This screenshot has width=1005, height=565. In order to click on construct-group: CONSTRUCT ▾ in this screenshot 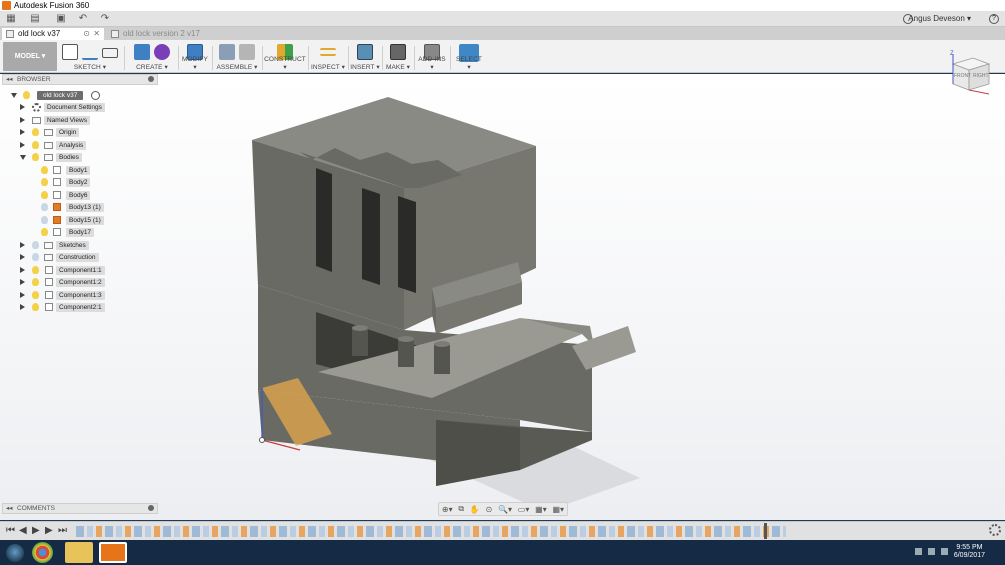, I will do `click(285, 57)`.